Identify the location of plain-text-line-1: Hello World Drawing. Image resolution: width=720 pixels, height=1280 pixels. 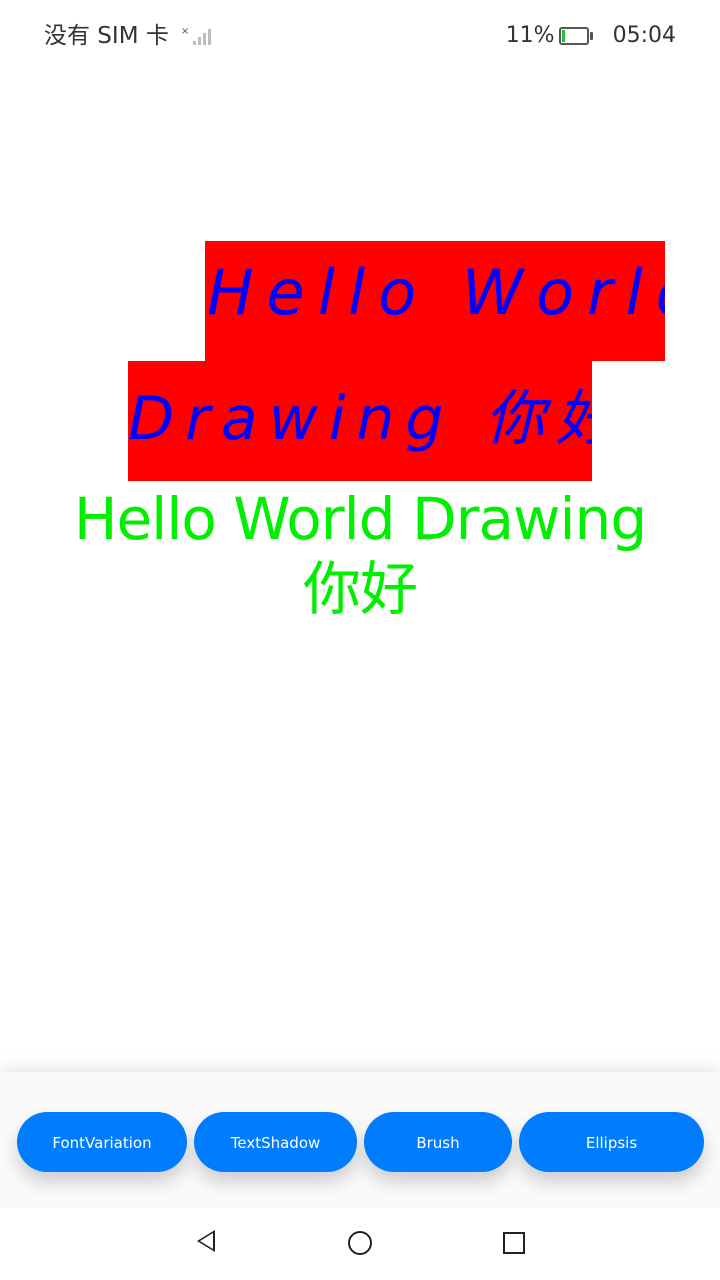
(360, 519).